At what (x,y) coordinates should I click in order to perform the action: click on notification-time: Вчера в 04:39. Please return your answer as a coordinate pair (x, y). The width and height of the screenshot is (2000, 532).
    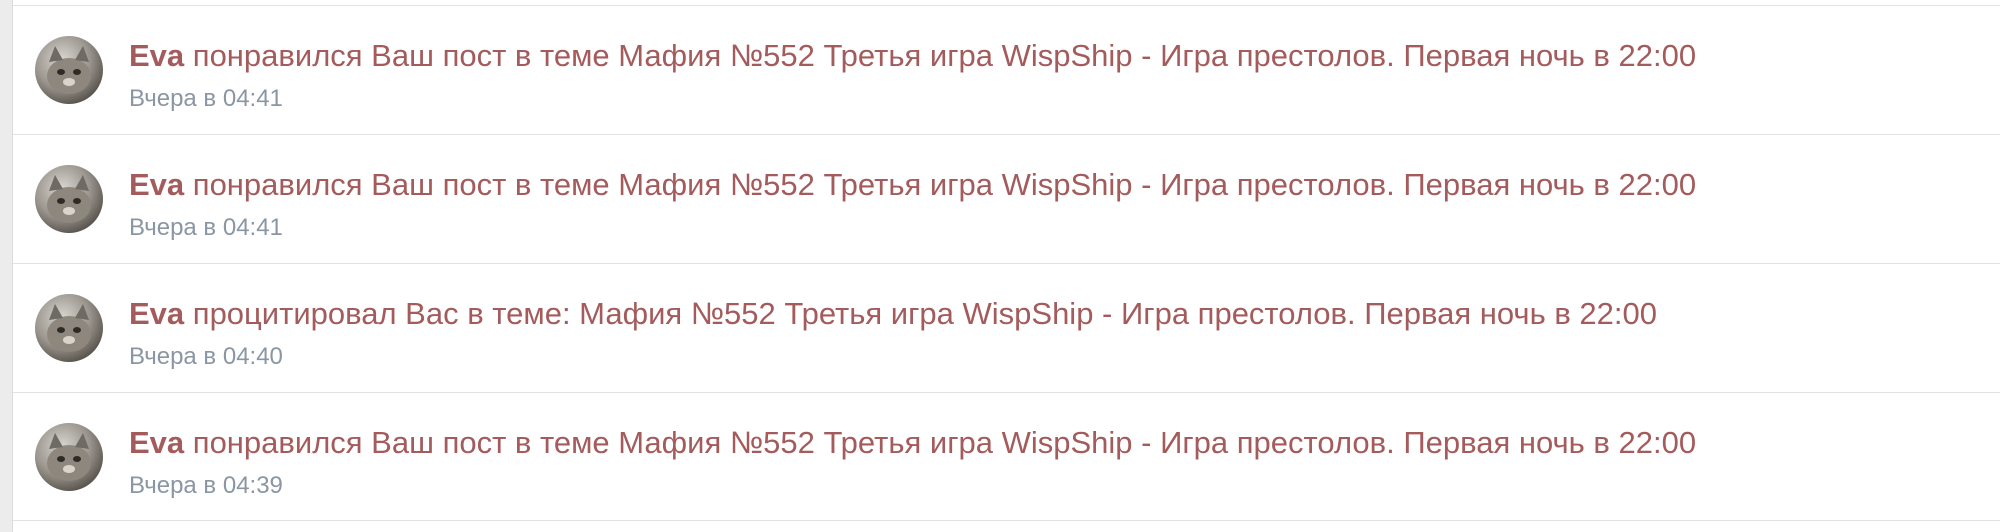
    Looking at the image, I should click on (206, 485).